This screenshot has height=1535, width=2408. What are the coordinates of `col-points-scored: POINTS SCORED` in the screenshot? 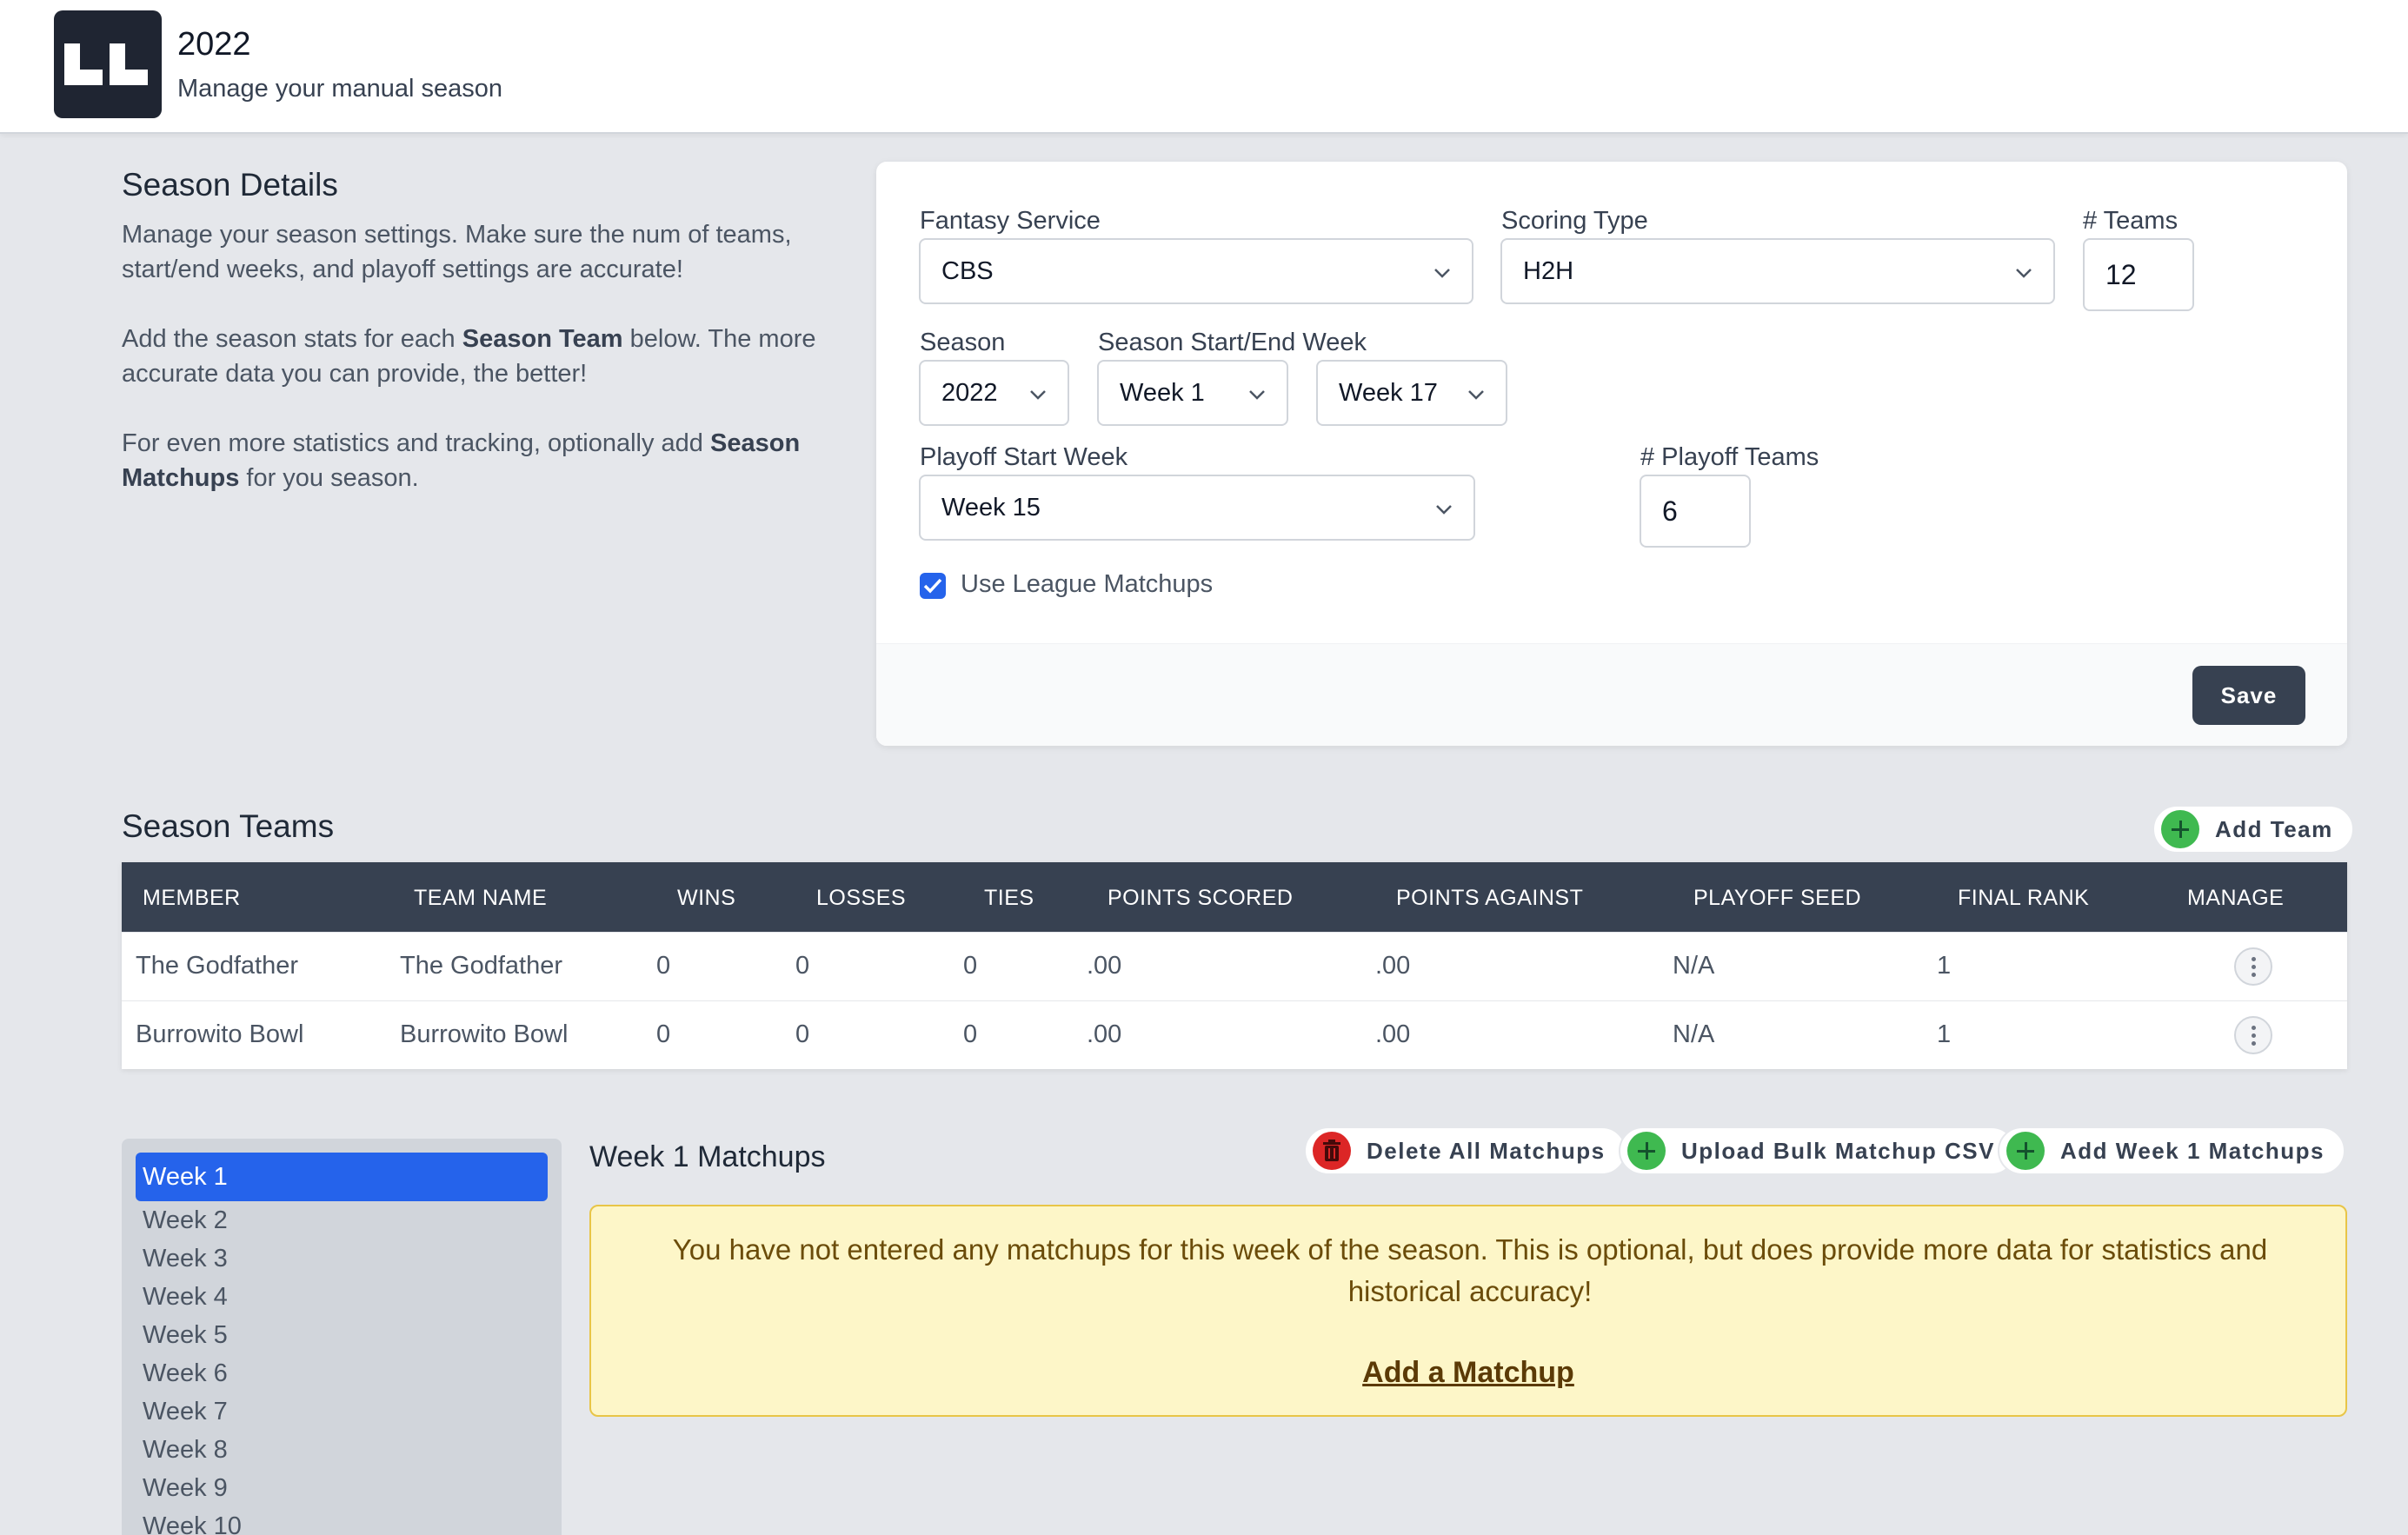 It's located at (1200, 898).